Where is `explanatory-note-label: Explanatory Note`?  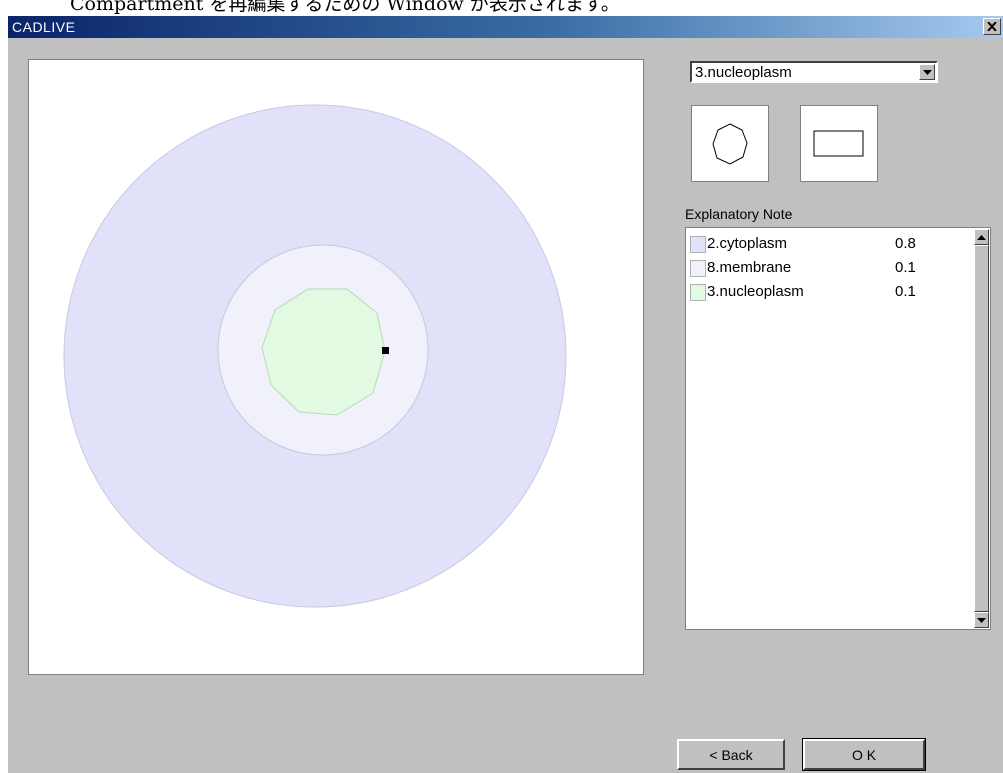
explanatory-note-label: Explanatory Note is located at coordinates (739, 214).